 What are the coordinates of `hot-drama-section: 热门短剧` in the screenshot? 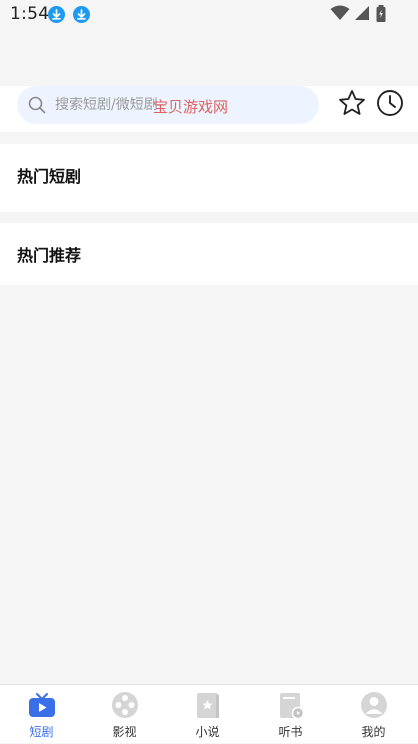 It's located at (209, 178).